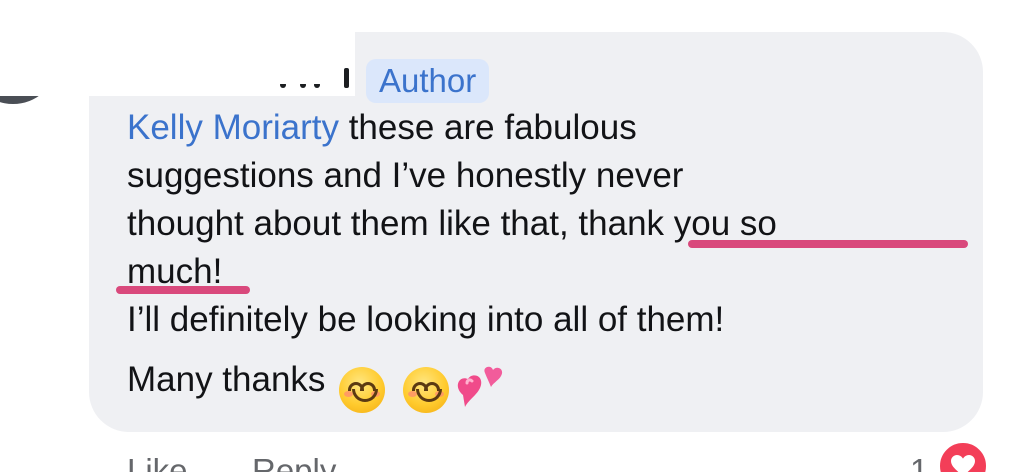 The image size is (1022, 472). I want to click on comment-line-4: much!, so click(547, 272).